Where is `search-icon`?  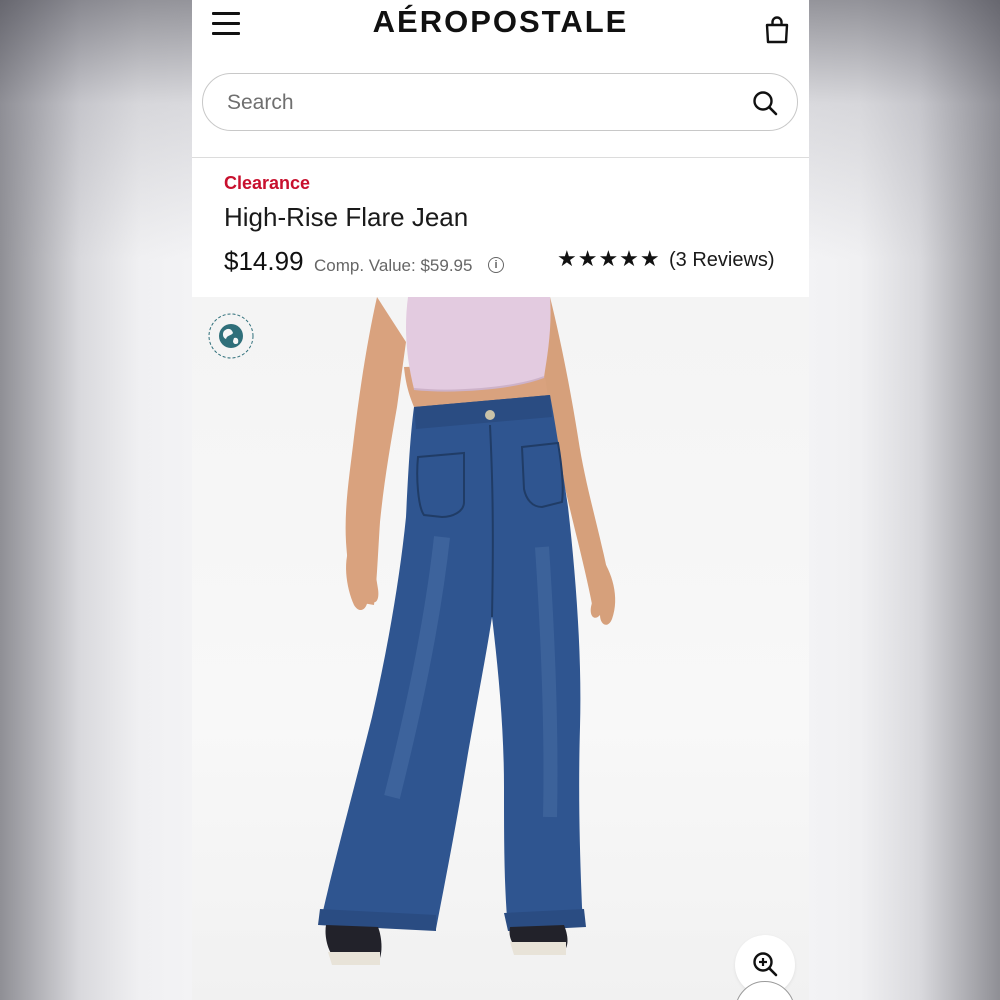
search-icon is located at coordinates (765, 103).